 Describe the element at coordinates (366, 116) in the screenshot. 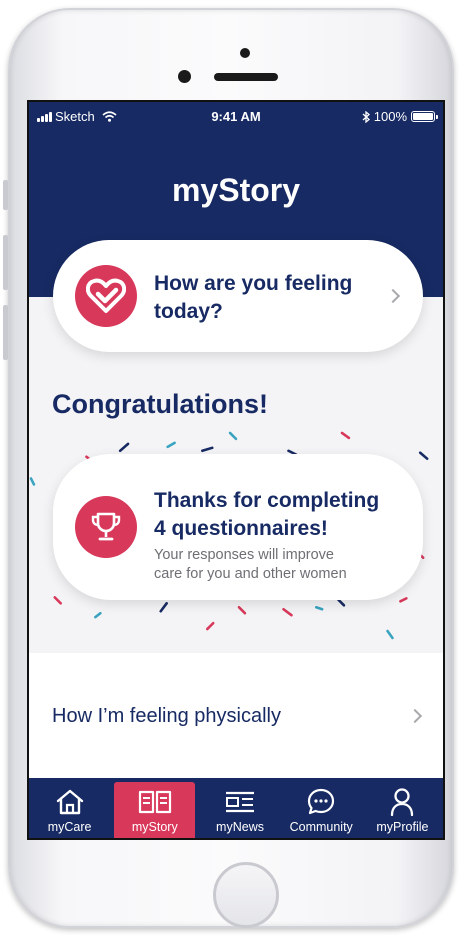

I see `bluetooth-icon` at that location.